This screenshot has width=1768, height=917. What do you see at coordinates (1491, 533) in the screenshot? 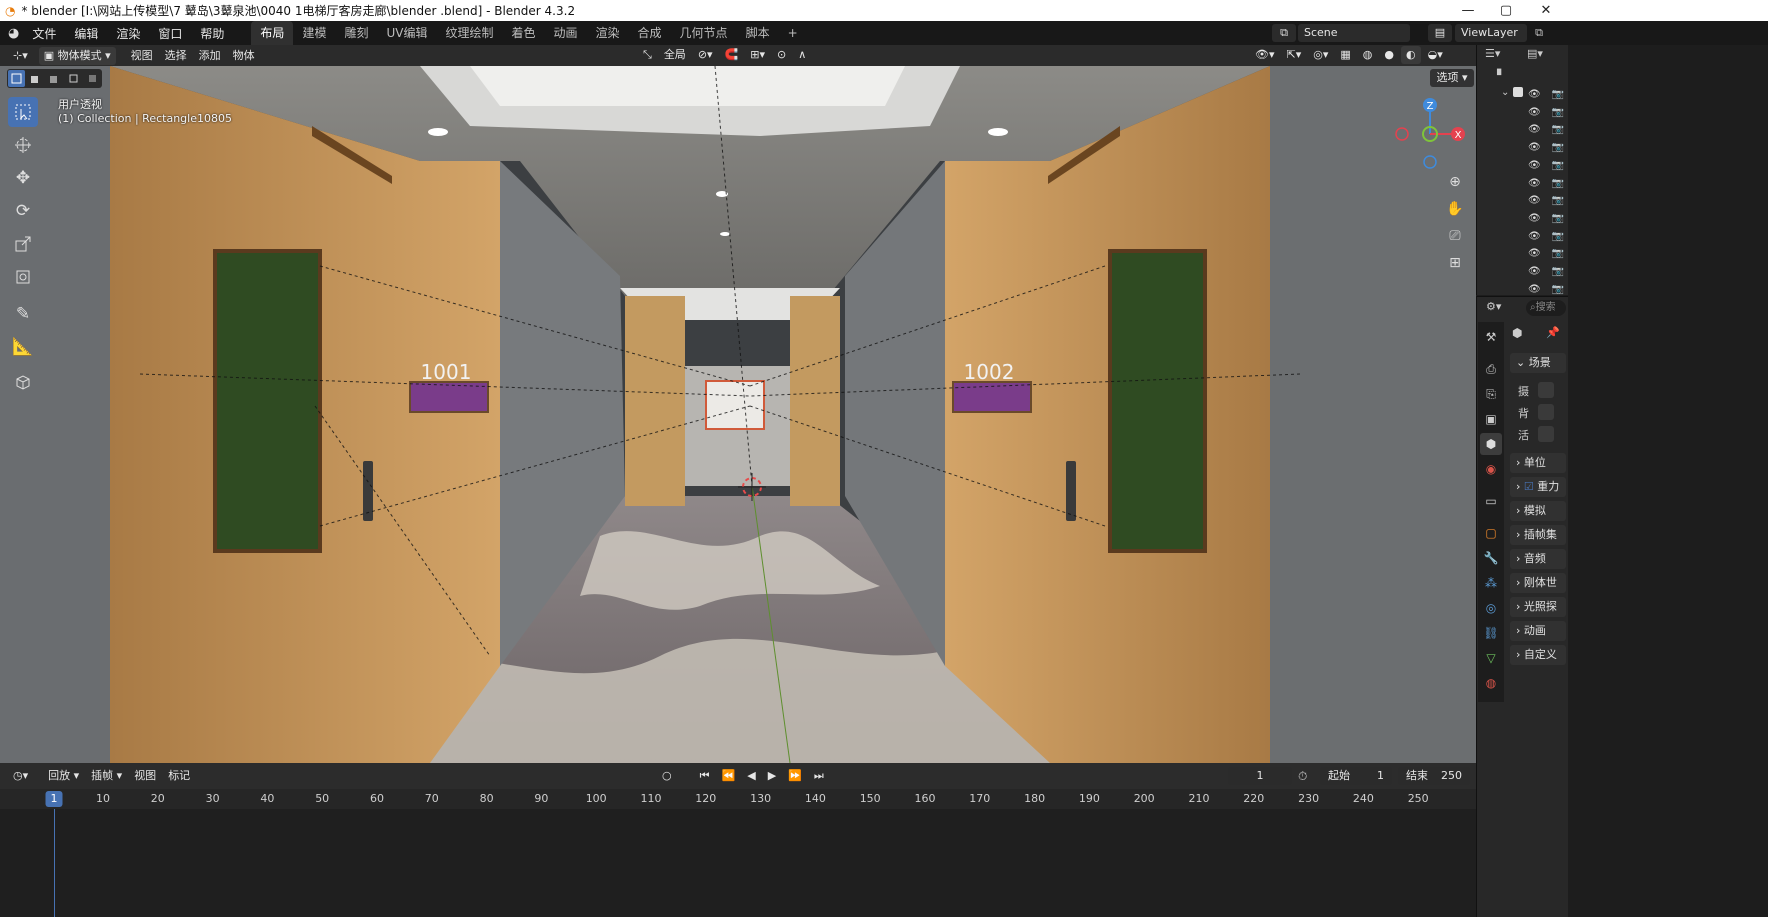
I see `object-tab-icon: ▢` at bounding box center [1491, 533].